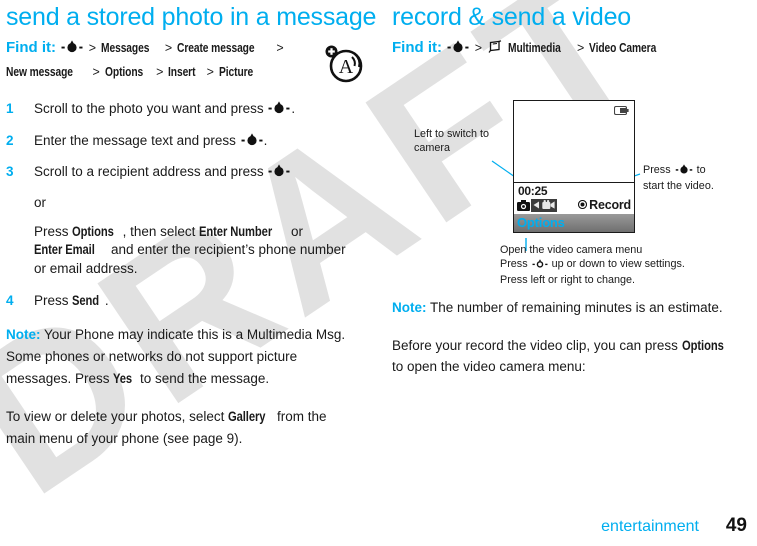 Image resolution: width=757 pixels, height=546 pixels. I want to click on closing-text-2: to open the video camera menu:, so click(489, 367).